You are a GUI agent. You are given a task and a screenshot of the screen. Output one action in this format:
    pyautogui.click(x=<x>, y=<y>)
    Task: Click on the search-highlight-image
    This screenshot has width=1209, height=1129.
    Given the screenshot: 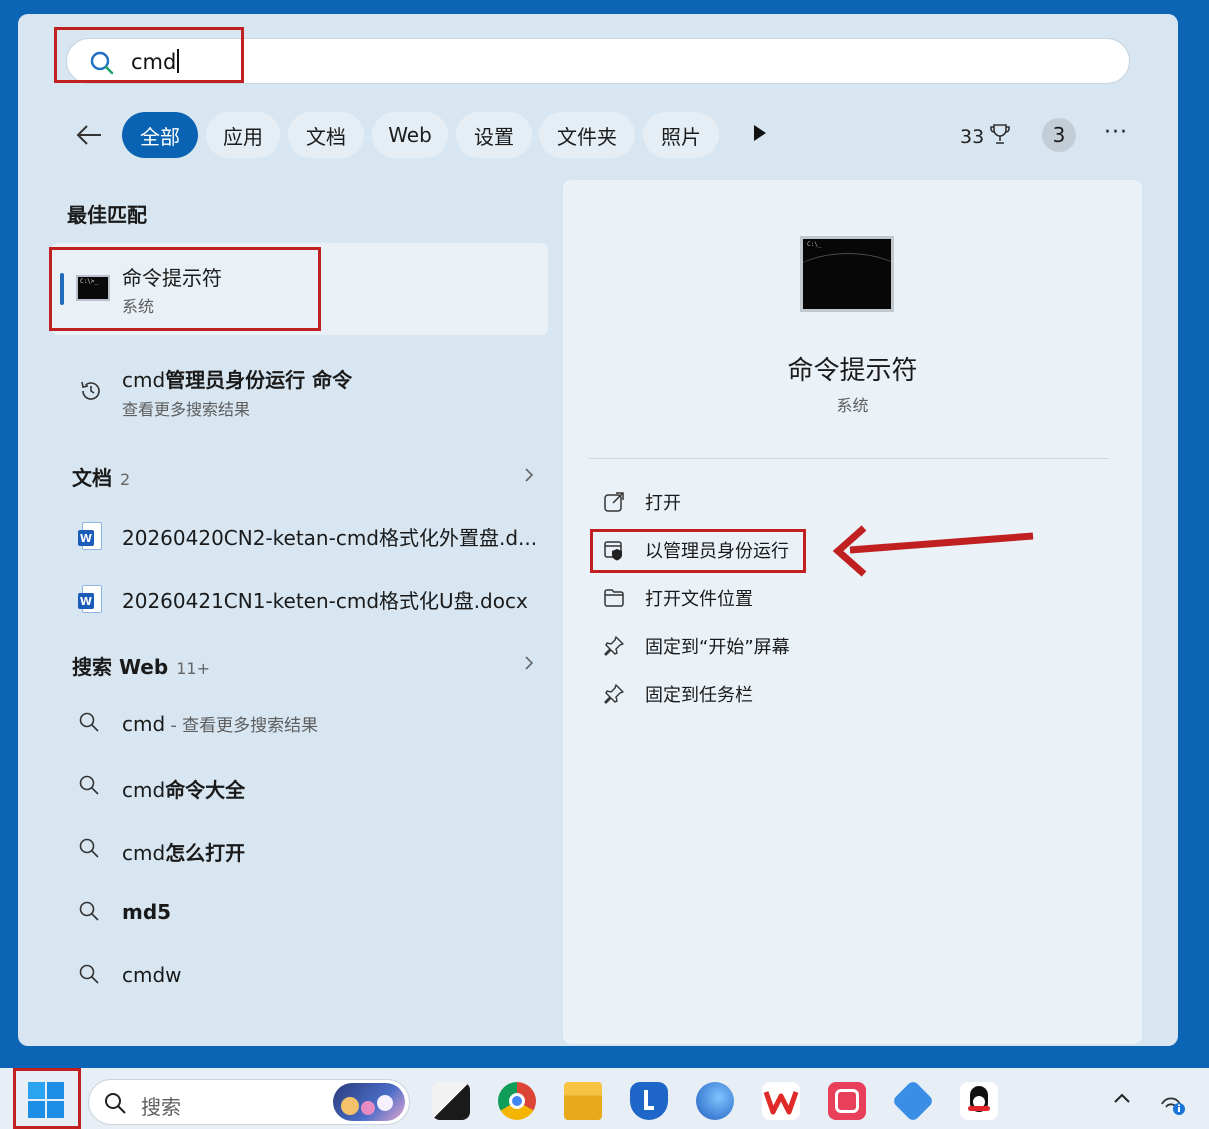 What is the action you would take?
    pyautogui.click(x=369, y=1102)
    